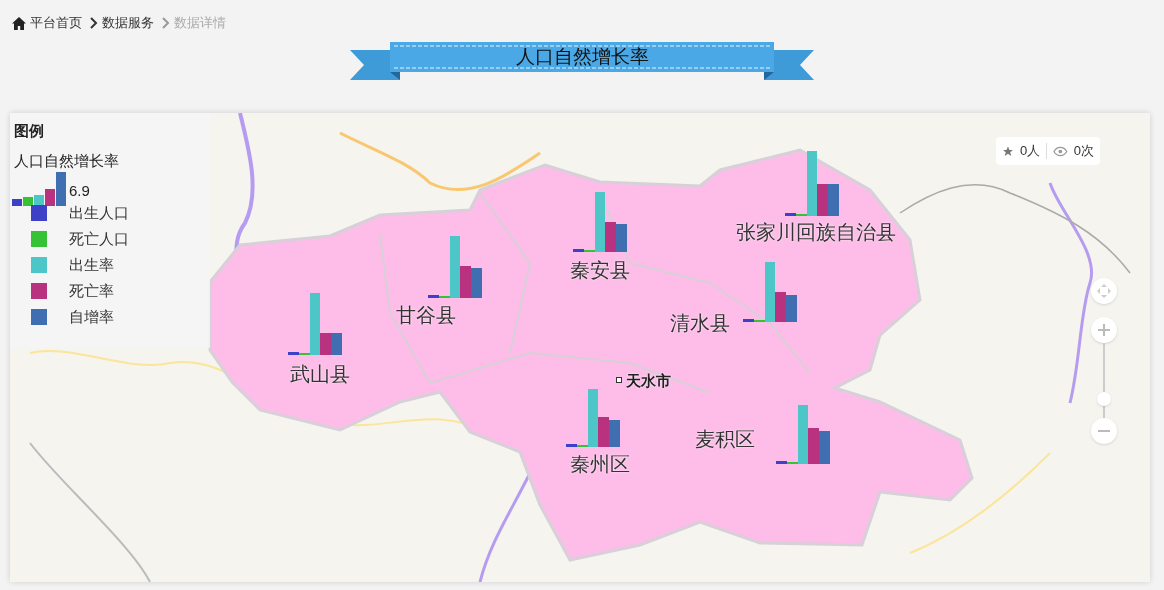 This screenshot has height=590, width=1164. I want to click on legend-label: 死亡人口, so click(99, 239).